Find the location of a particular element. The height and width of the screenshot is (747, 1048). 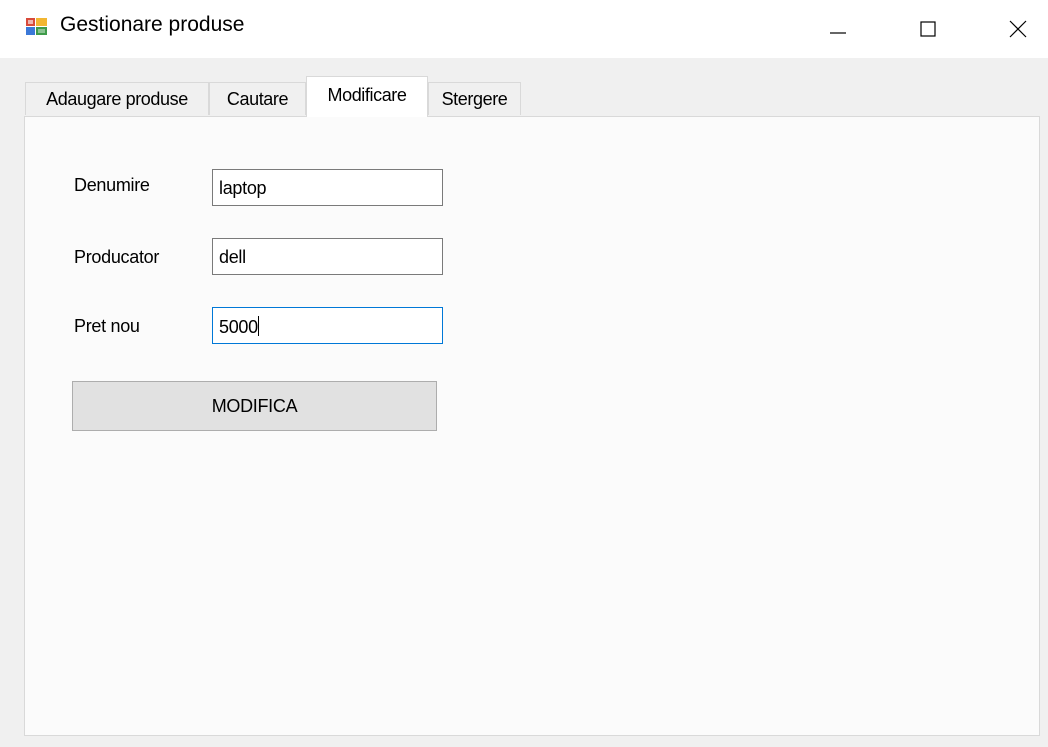

text-caret is located at coordinates (258, 326).